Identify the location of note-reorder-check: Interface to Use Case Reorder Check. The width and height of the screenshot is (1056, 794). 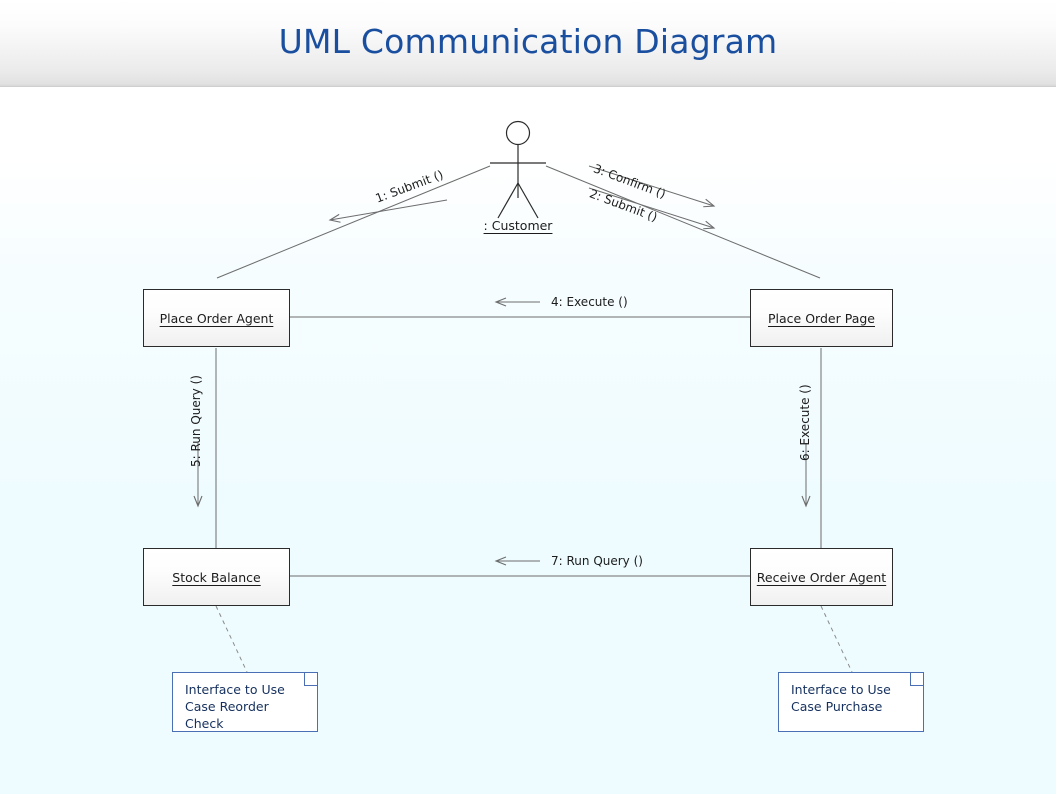
(245, 702).